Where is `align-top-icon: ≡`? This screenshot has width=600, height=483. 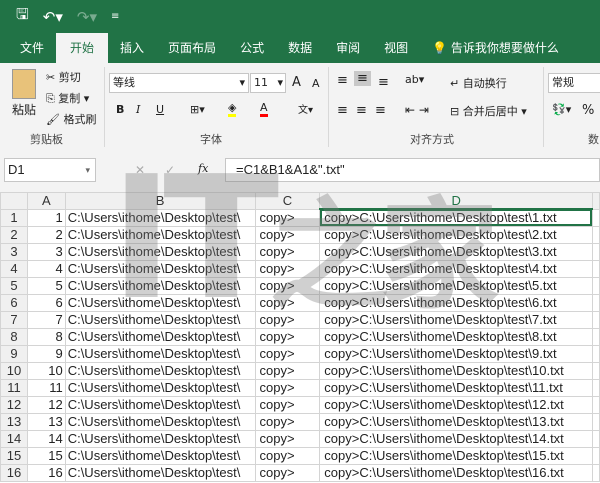
align-top-icon: ≡ is located at coordinates (342, 80).